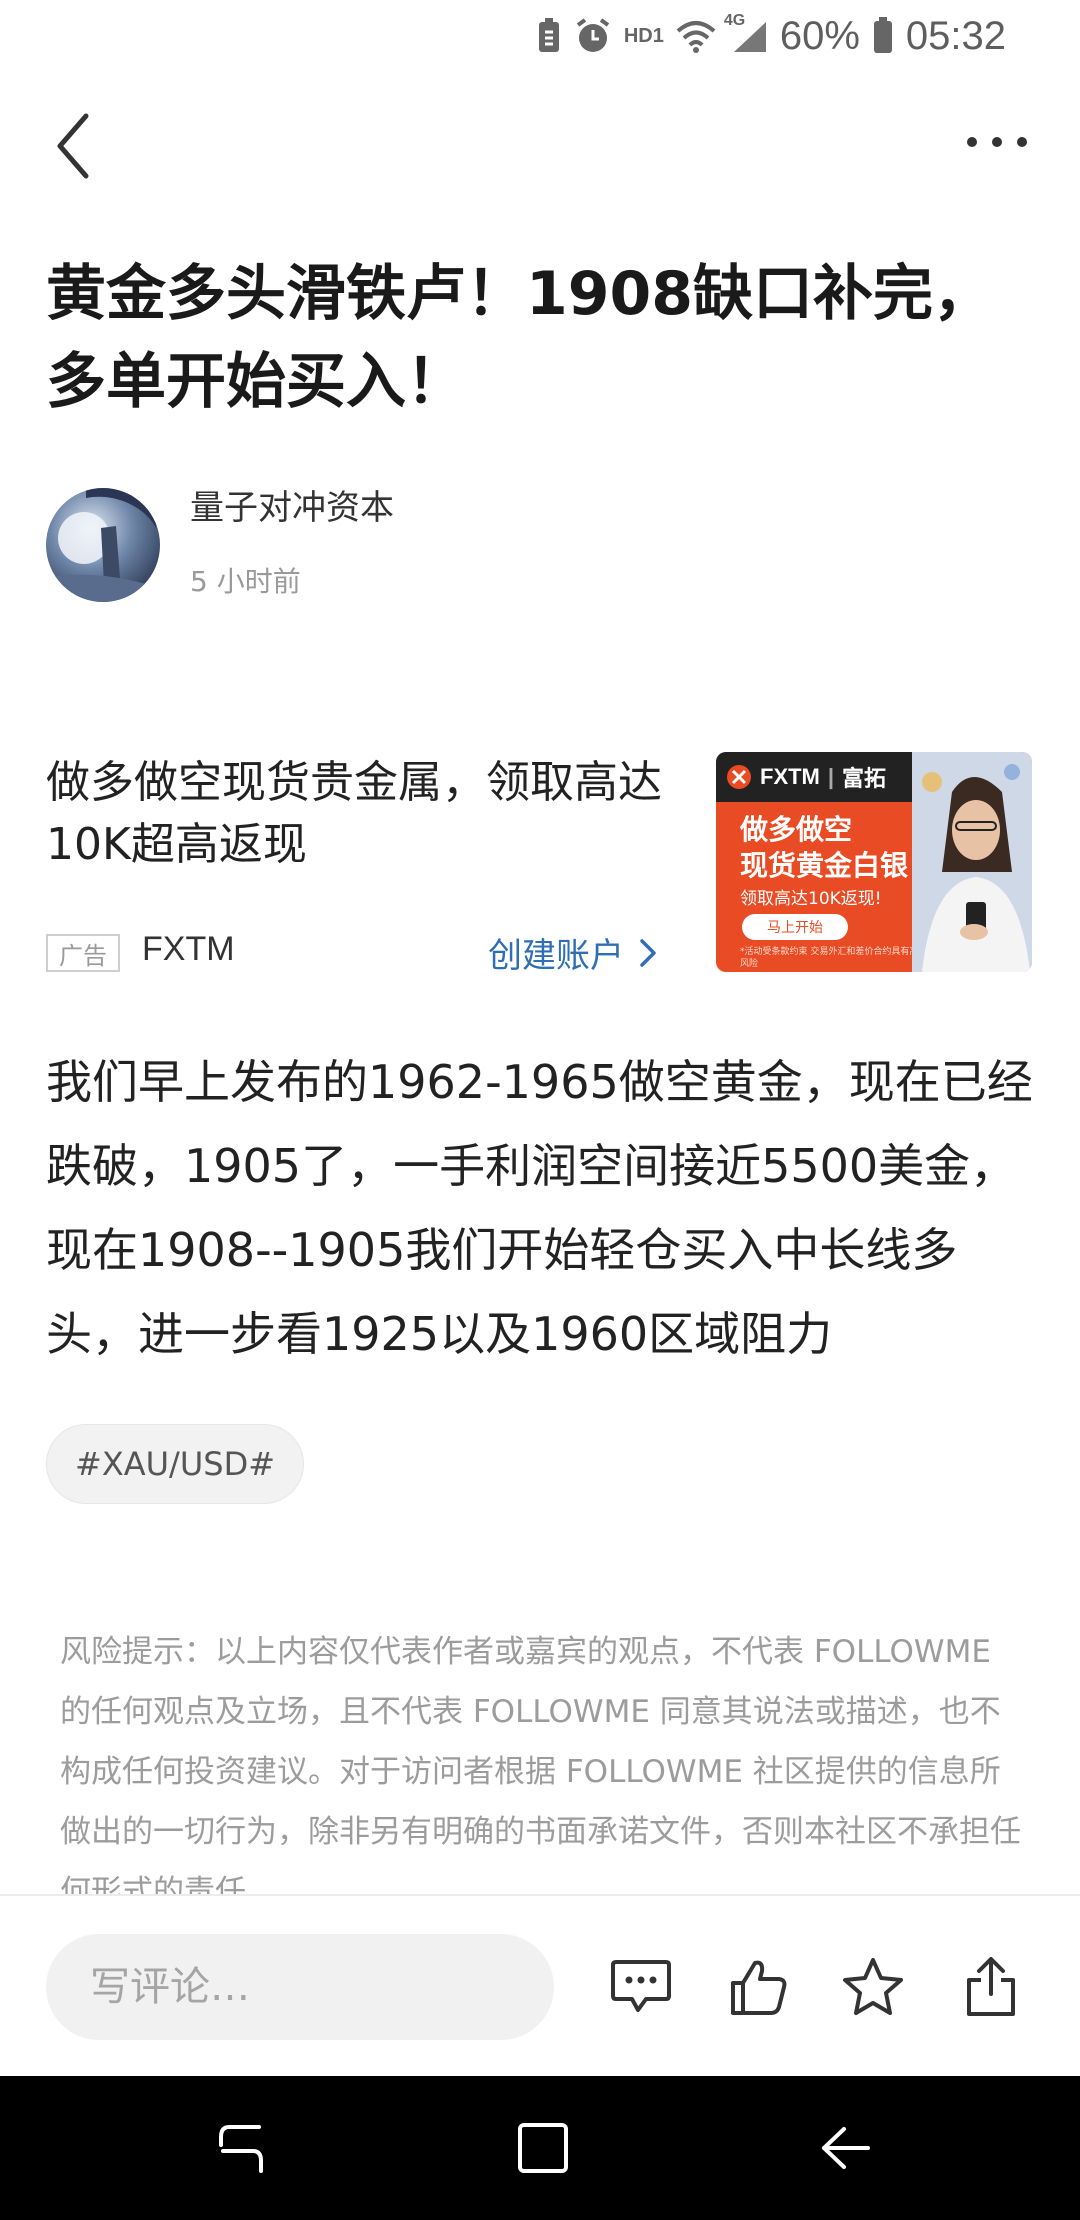 Image resolution: width=1080 pixels, height=2220 pixels. Describe the element at coordinates (746, 33) in the screenshot. I see `signal-icon: 4G` at that location.